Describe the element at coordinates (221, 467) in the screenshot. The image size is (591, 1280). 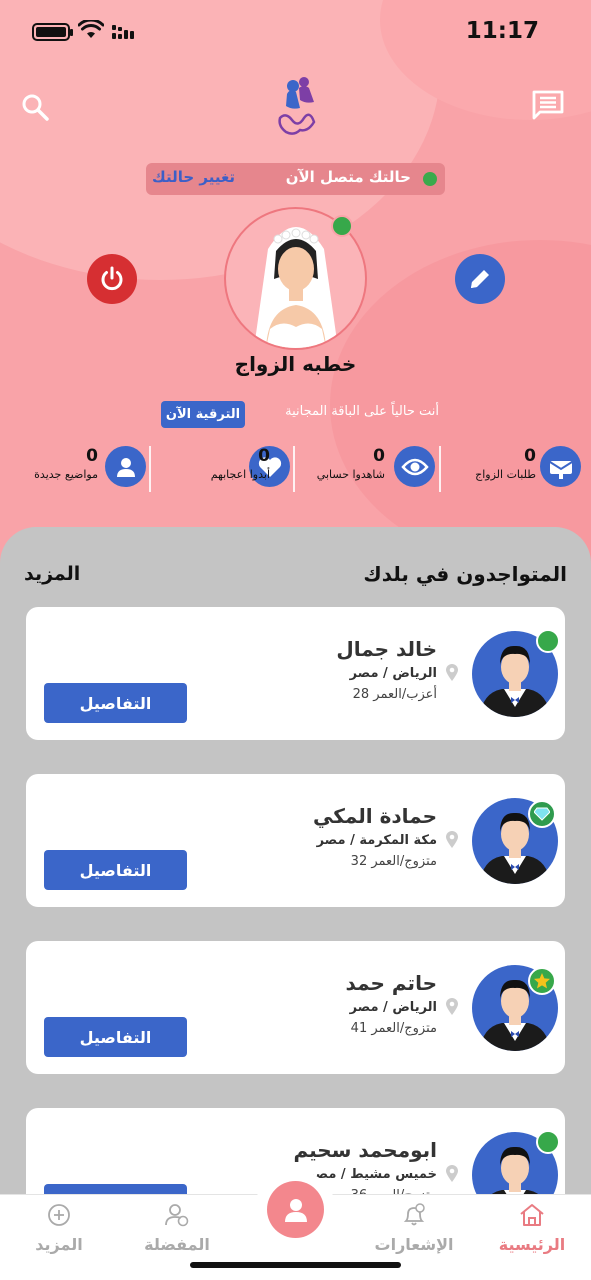
I see `stat-likes: 0 أبدوا اعجابهم` at that location.